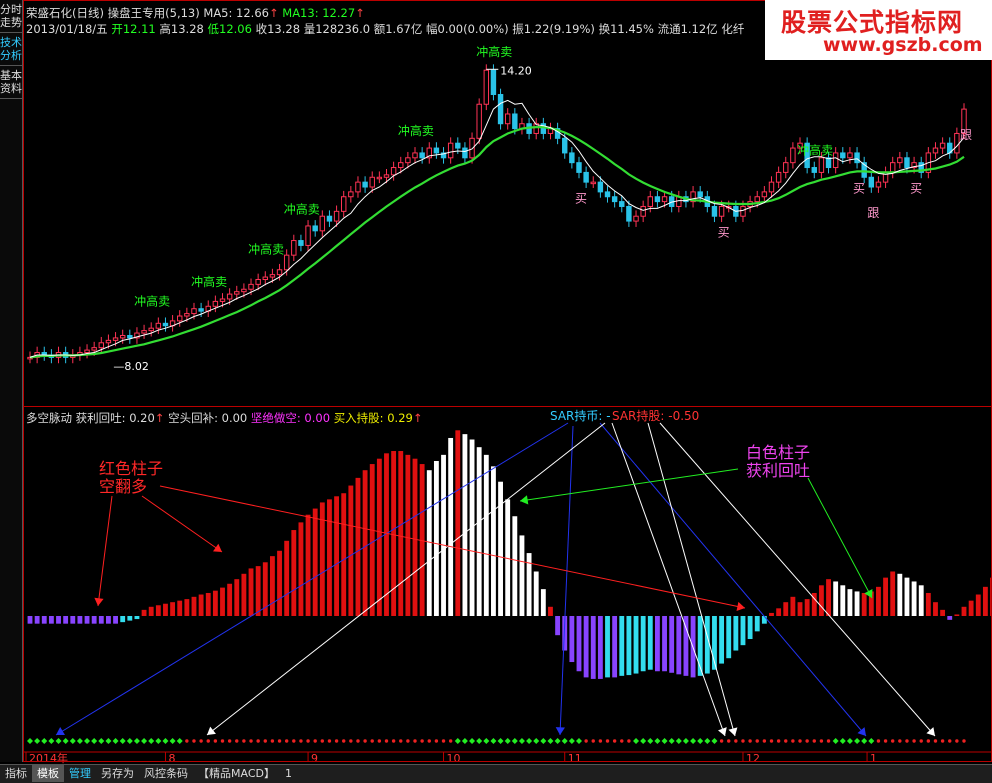 The image size is (992, 783). Describe the element at coordinates (213, 29) in the screenshot. I see `low-label: 低` at that location.